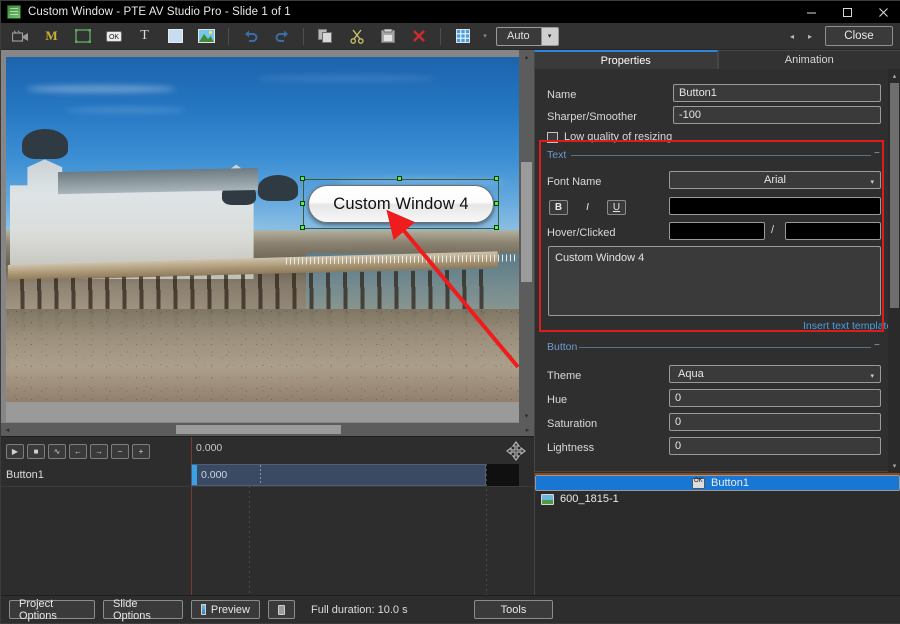 The image size is (900, 624). I want to click on preview-button: Preview, so click(225, 609).